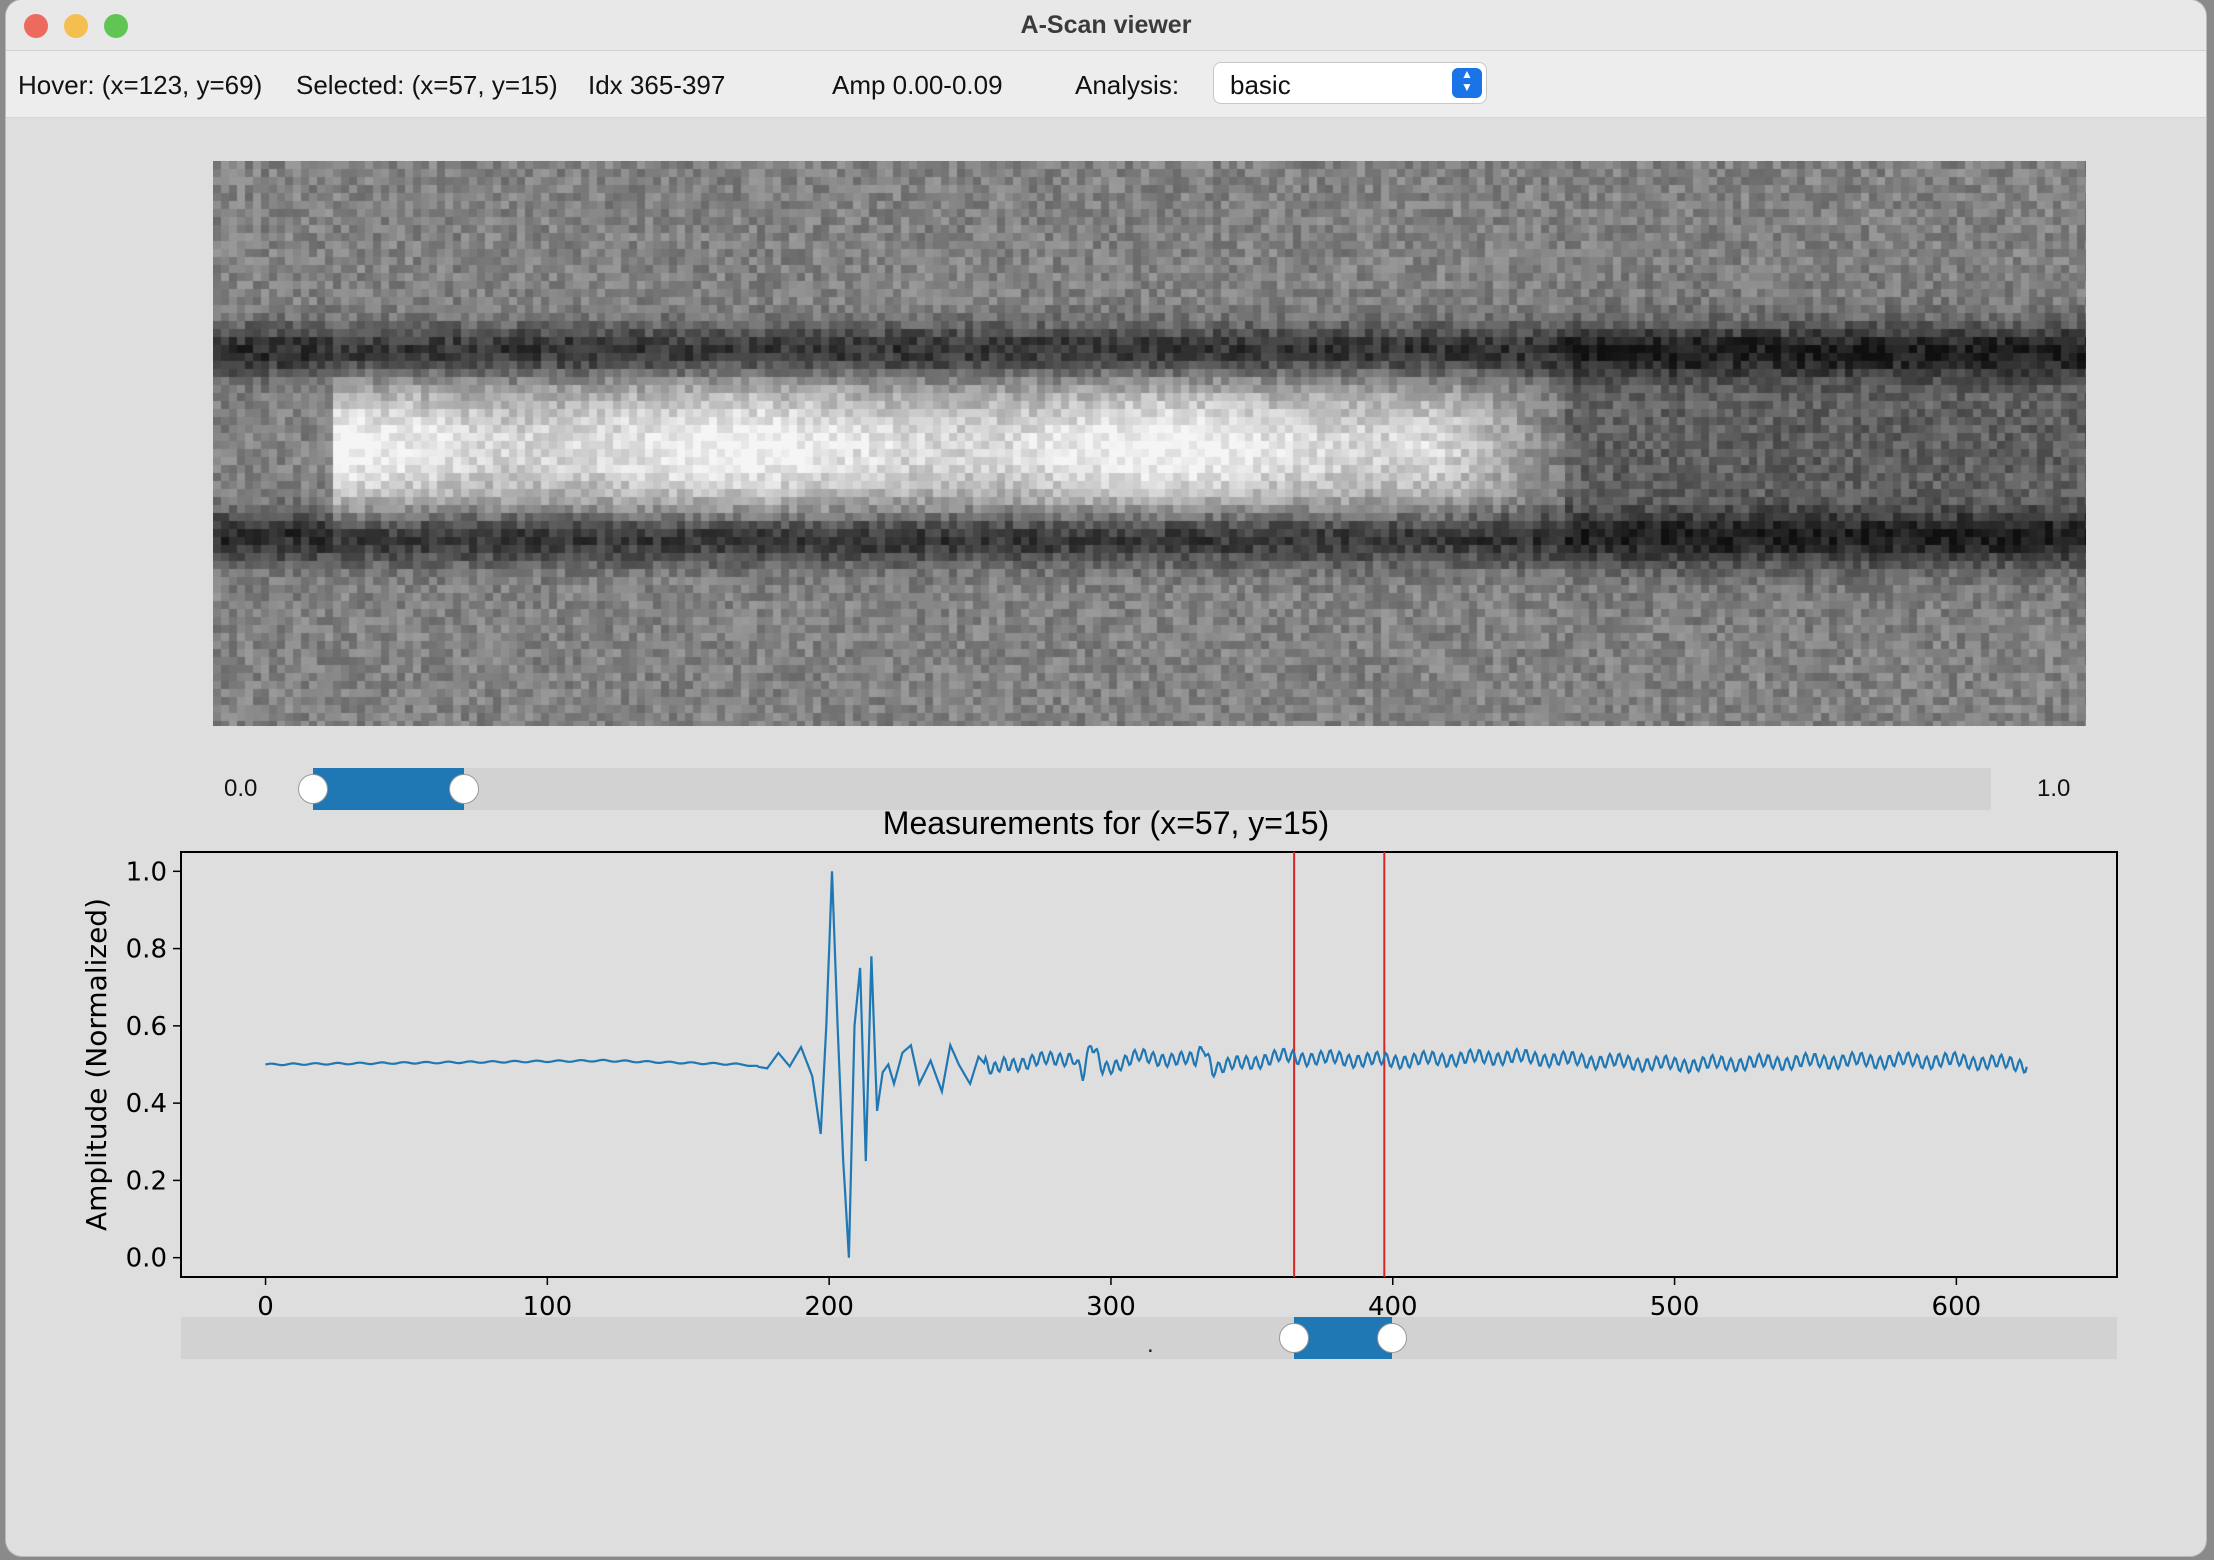 This screenshot has width=2214, height=1560. What do you see at coordinates (241, 788) in the screenshot?
I see `amp-slider-min-label: 0.0` at bounding box center [241, 788].